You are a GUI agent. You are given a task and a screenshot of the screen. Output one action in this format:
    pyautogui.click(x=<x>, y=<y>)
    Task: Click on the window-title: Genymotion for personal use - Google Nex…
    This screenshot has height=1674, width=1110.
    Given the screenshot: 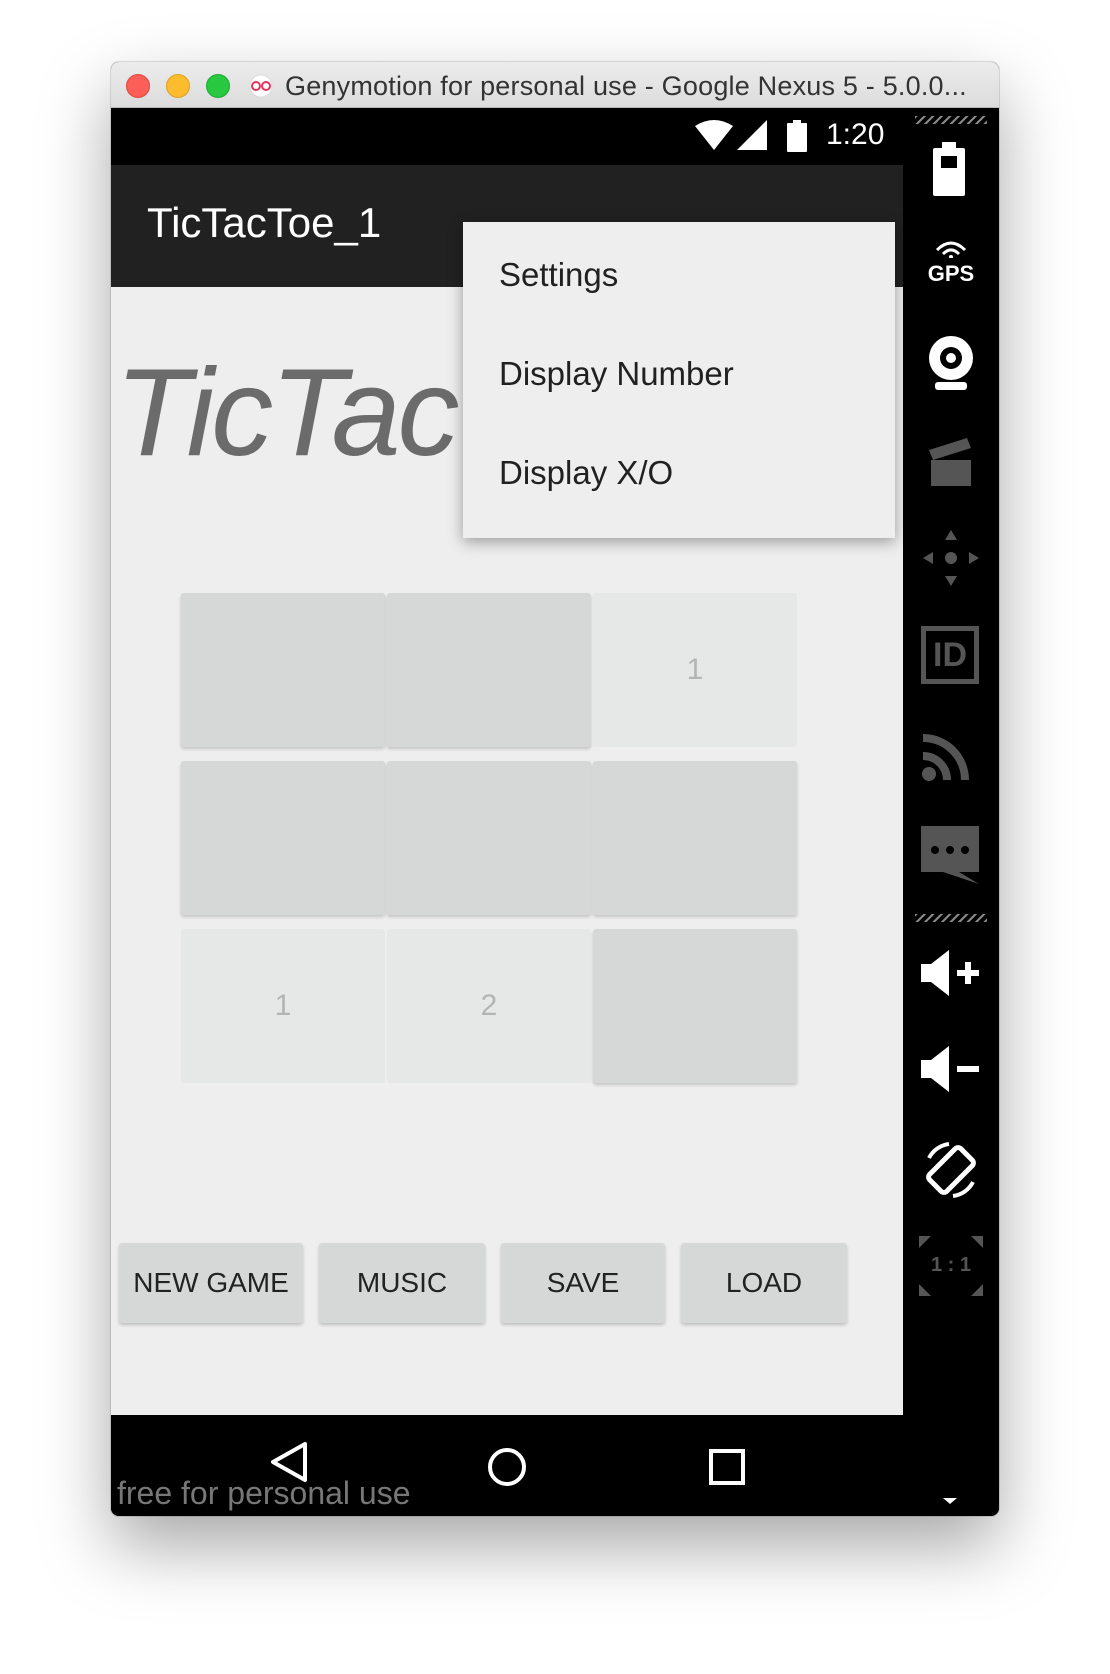 What is the action you would take?
    pyautogui.click(x=626, y=86)
    